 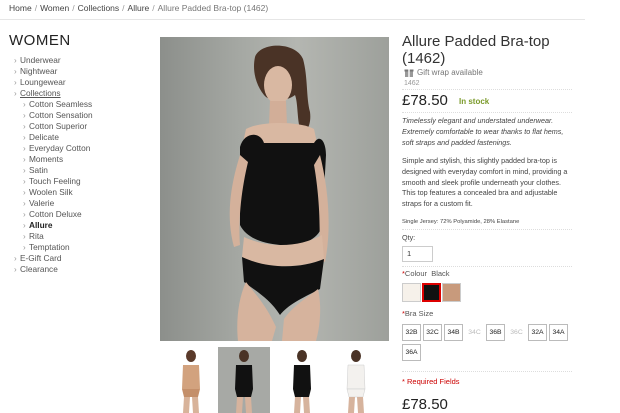 I want to click on colour-swatch-black, so click(x=431, y=292).